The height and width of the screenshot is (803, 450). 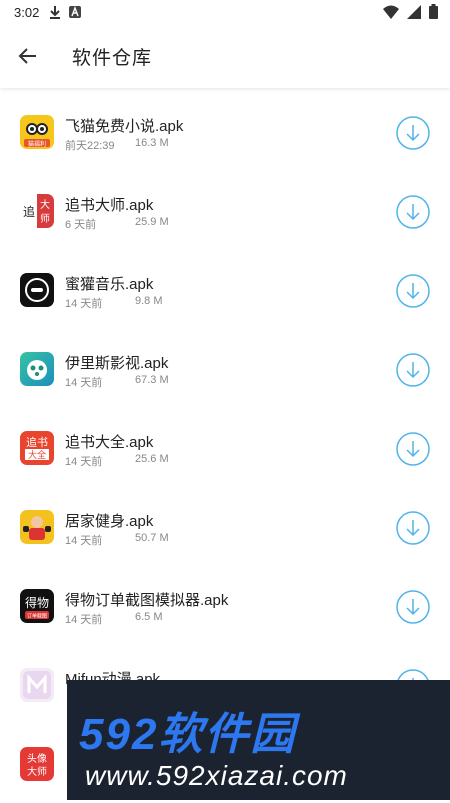 I want to click on app-size: 9.8 M, so click(x=149, y=301).